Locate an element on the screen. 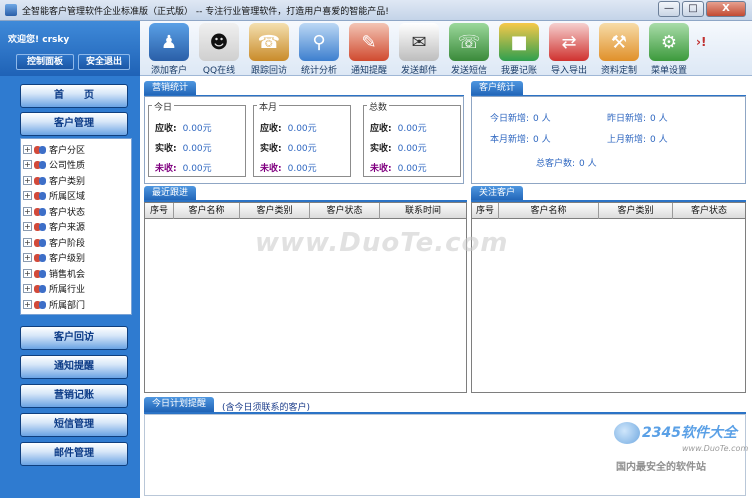  tree-item: + 公司性质 is located at coordinates (54, 164).